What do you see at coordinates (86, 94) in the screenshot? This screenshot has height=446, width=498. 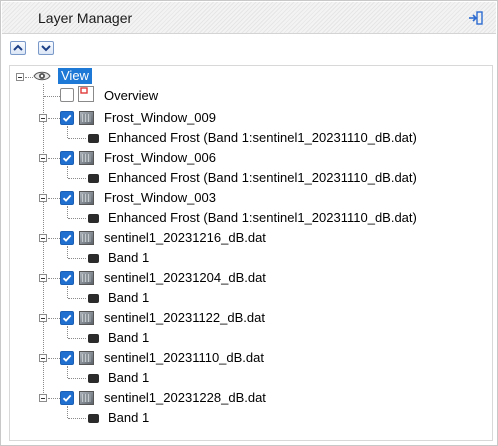 I see `overview-icon` at bounding box center [86, 94].